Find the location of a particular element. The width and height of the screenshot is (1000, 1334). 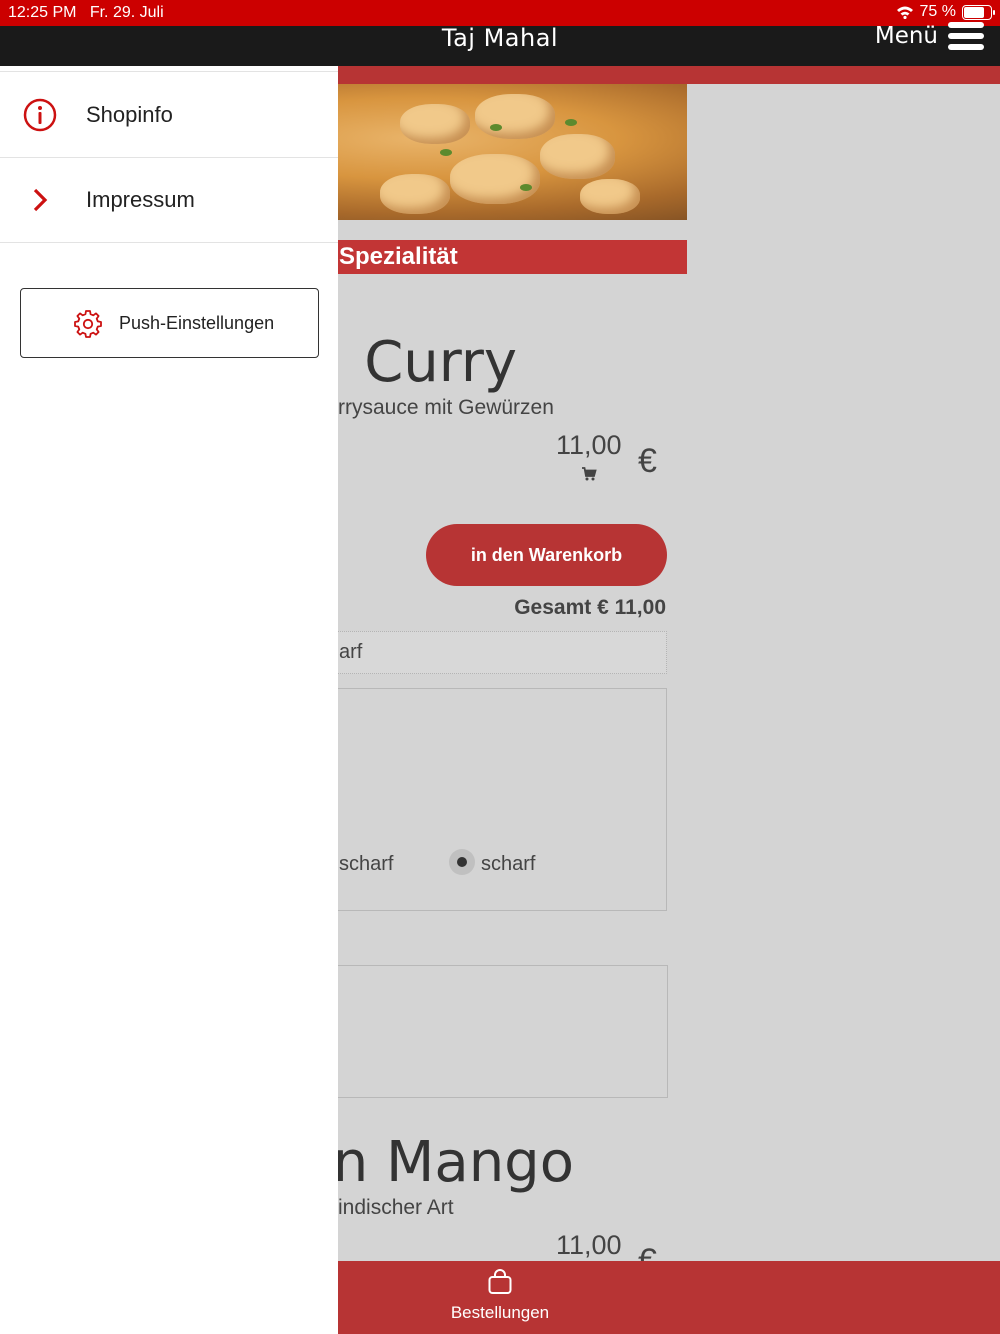

cart-icon is located at coordinates (589, 474).